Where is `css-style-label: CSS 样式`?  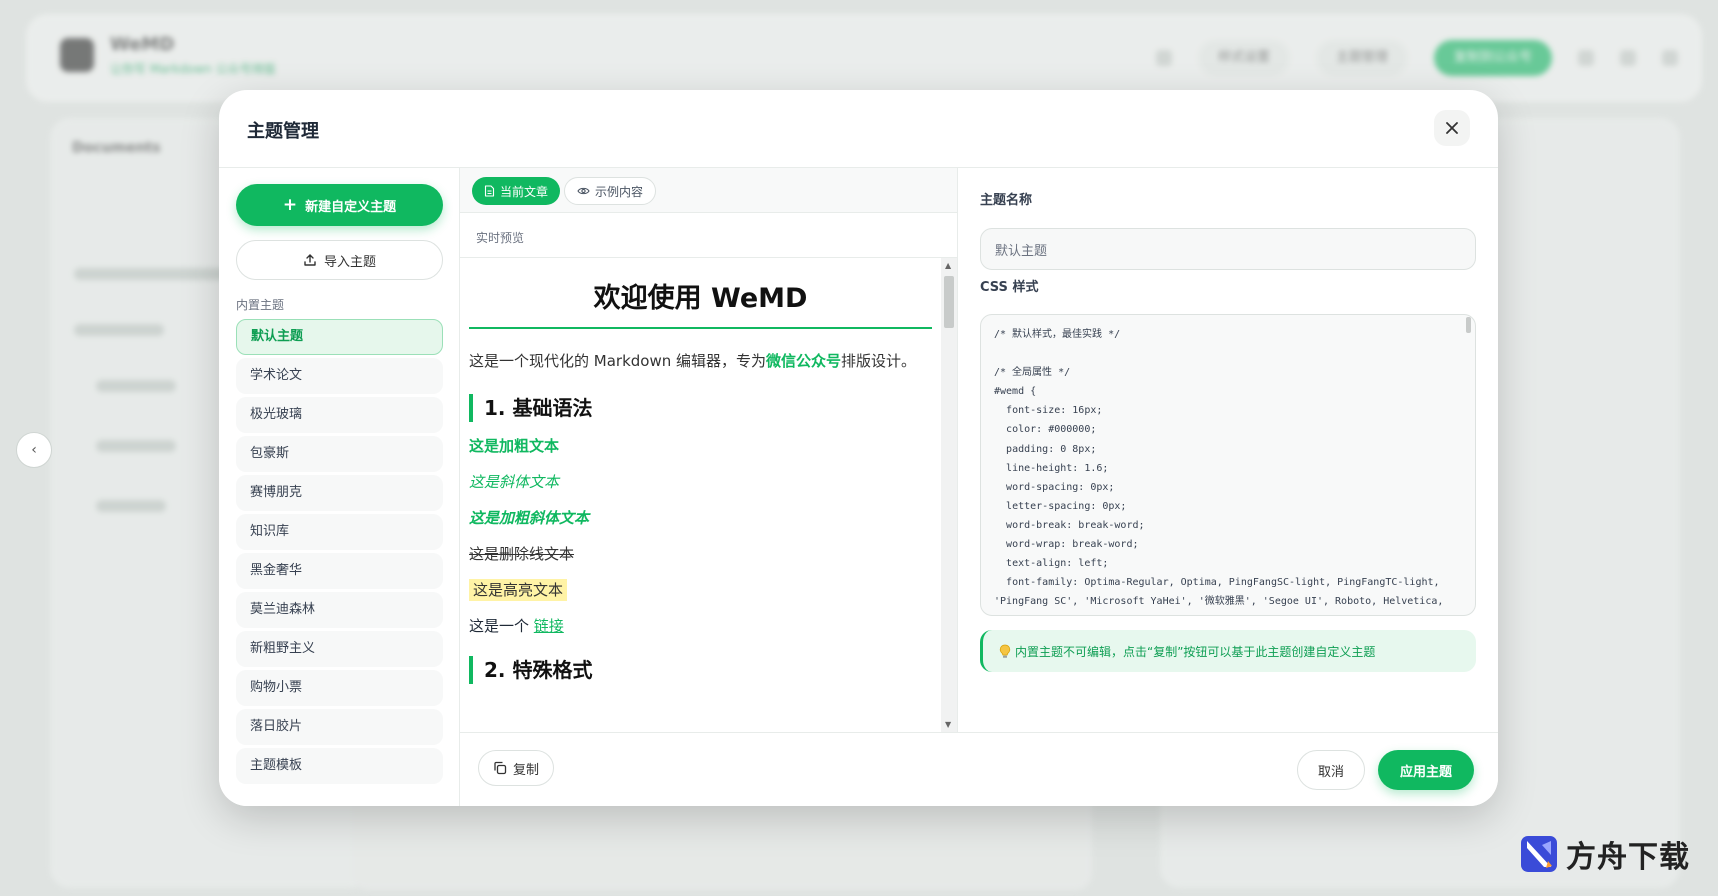
css-style-label: CSS 样式 is located at coordinates (1009, 287).